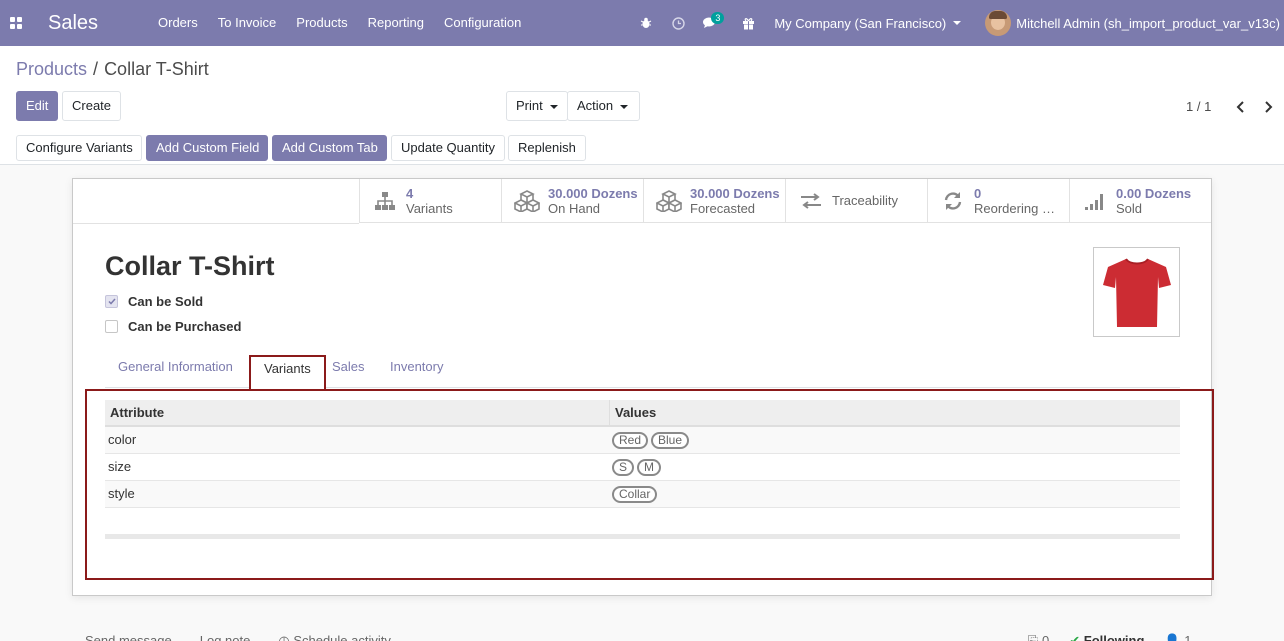 This screenshot has height=641, width=1284. What do you see at coordinates (865, 200) in the screenshot?
I see `traceability-label: Traceability` at bounding box center [865, 200].